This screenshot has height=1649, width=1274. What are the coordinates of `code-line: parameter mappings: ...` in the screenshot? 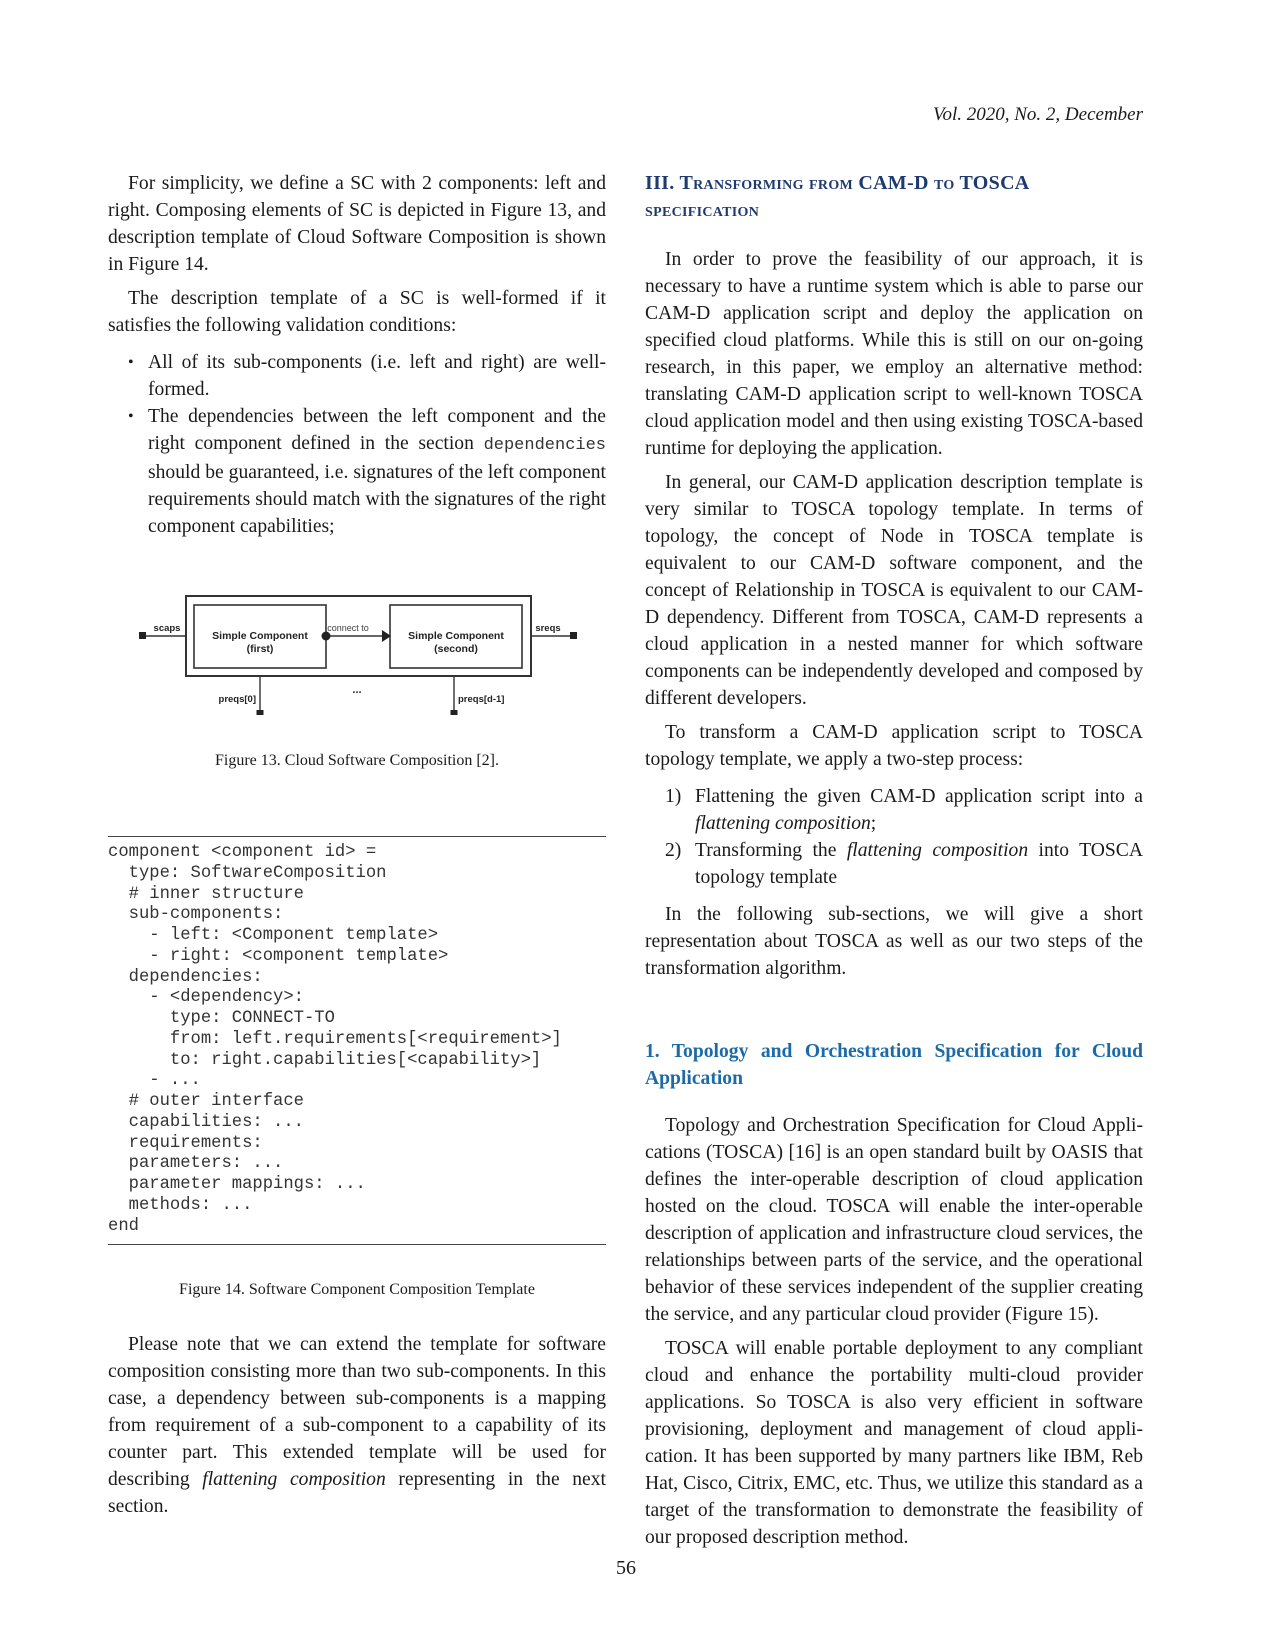 It's located at (237, 1184).